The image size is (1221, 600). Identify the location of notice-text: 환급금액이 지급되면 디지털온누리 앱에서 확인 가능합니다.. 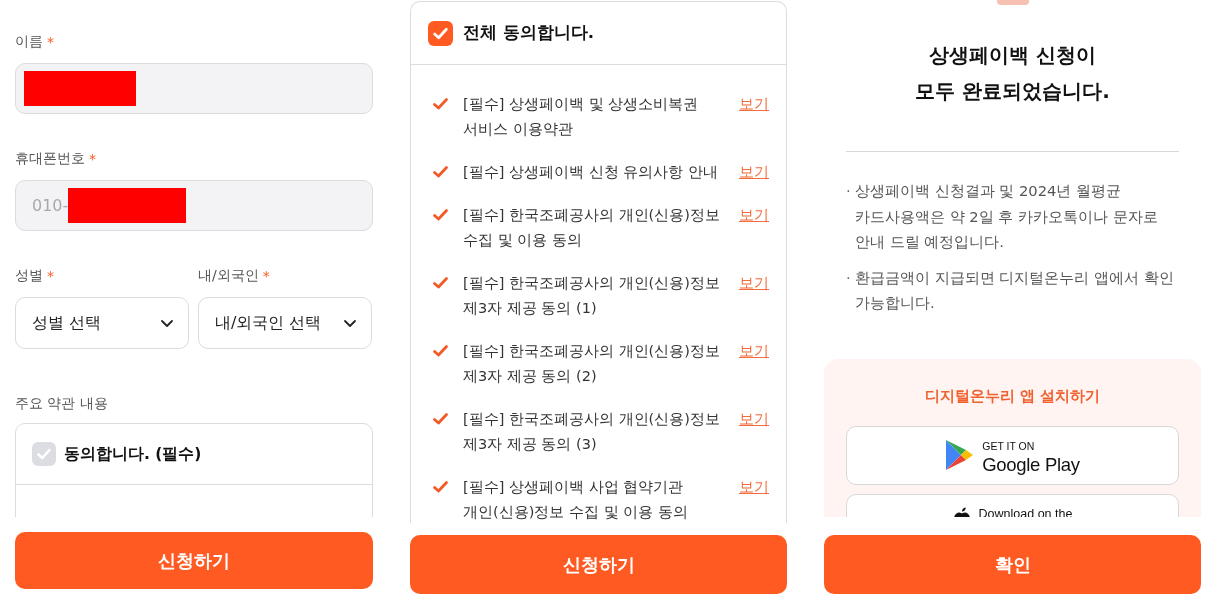
(1014, 290).